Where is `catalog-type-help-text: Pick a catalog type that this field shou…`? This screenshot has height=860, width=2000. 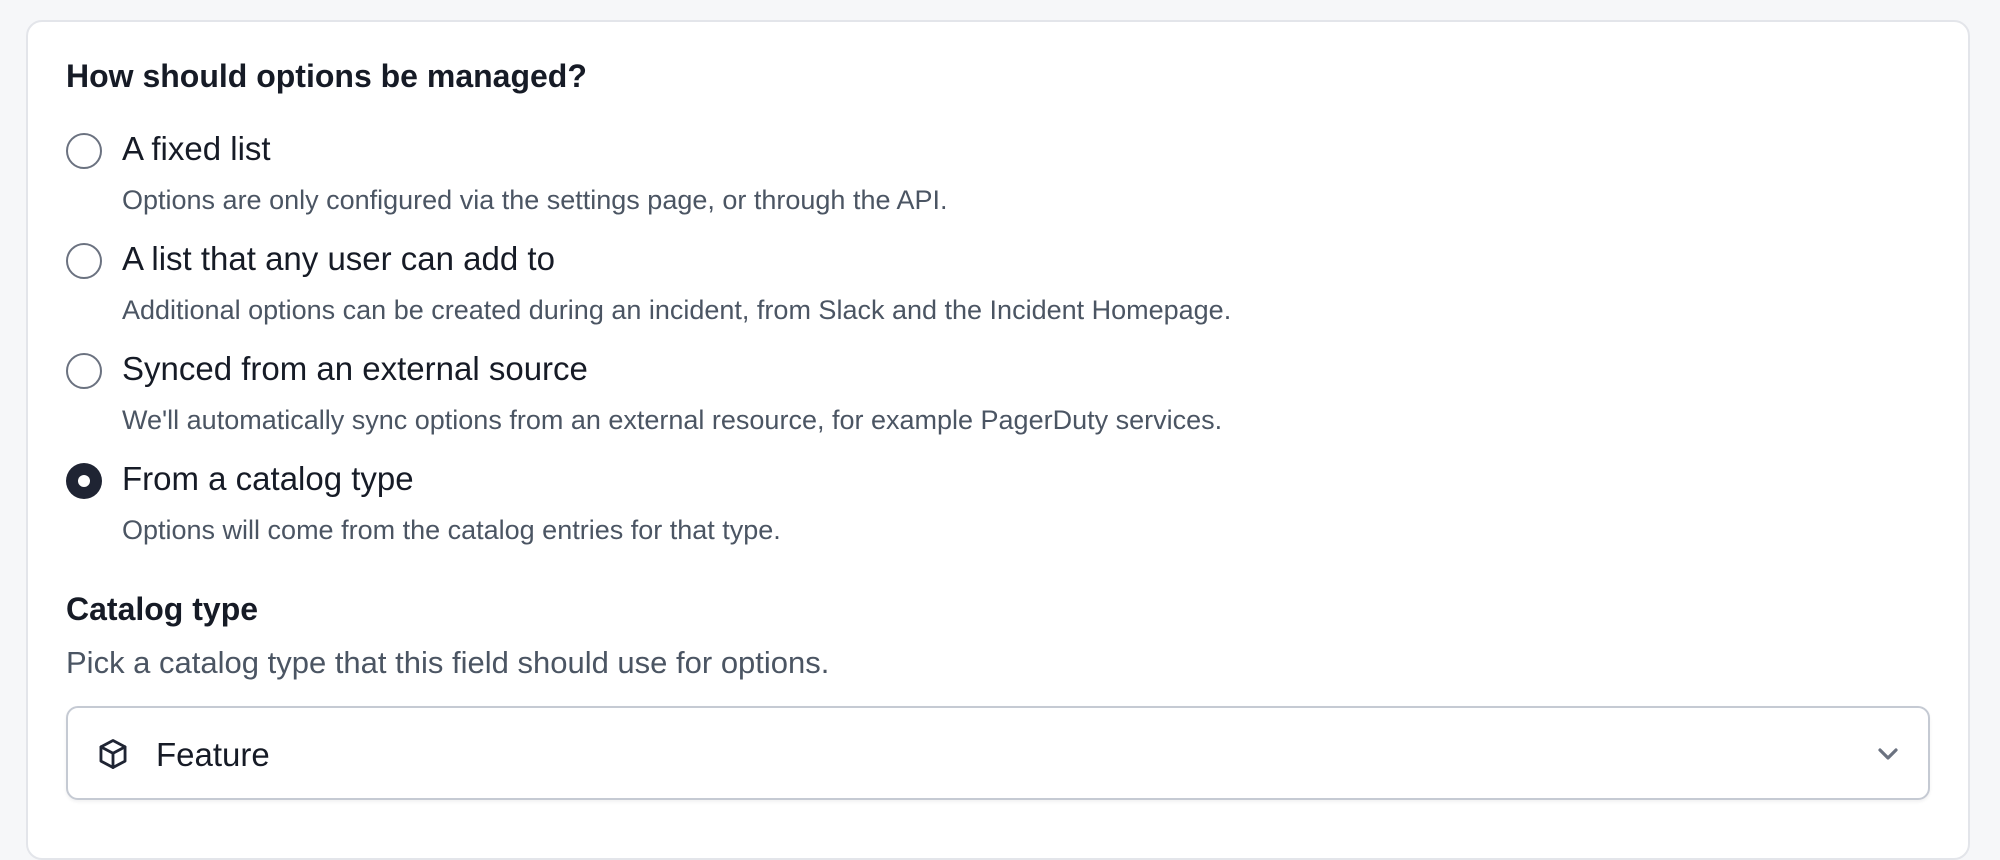 catalog-type-help-text: Pick a catalog type that this field shou… is located at coordinates (448, 663).